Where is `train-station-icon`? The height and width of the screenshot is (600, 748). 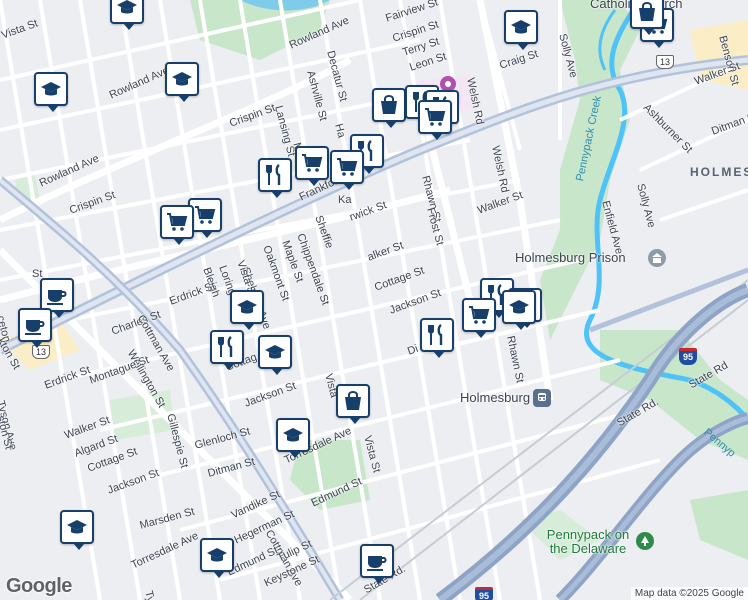
train-station-icon is located at coordinates (542, 398).